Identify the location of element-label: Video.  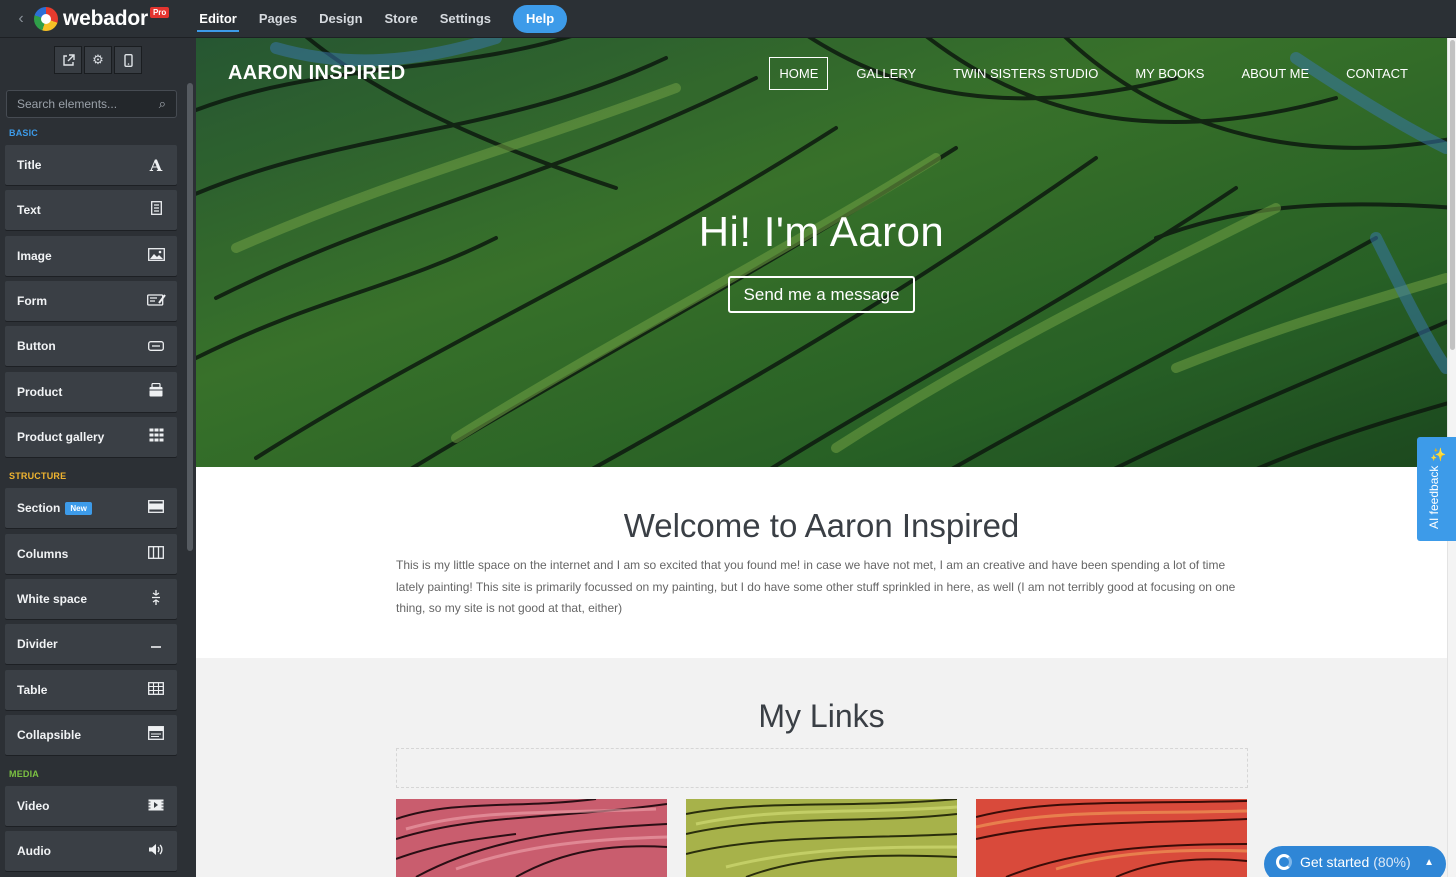
(33, 806).